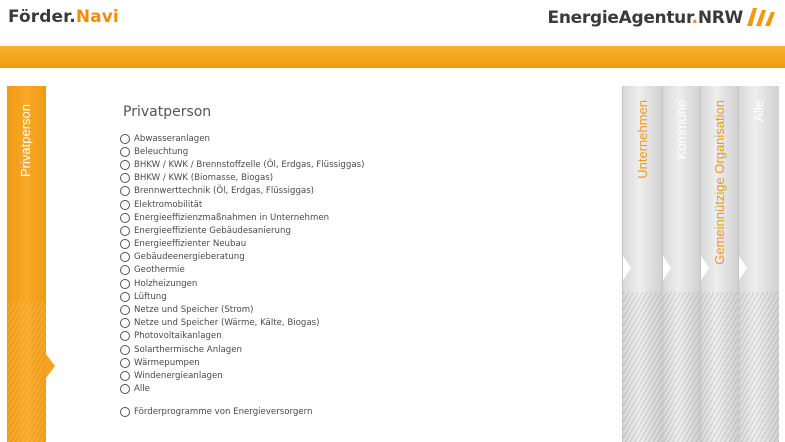  I want to click on radio-label: Windenergieanlagen, so click(178, 375).